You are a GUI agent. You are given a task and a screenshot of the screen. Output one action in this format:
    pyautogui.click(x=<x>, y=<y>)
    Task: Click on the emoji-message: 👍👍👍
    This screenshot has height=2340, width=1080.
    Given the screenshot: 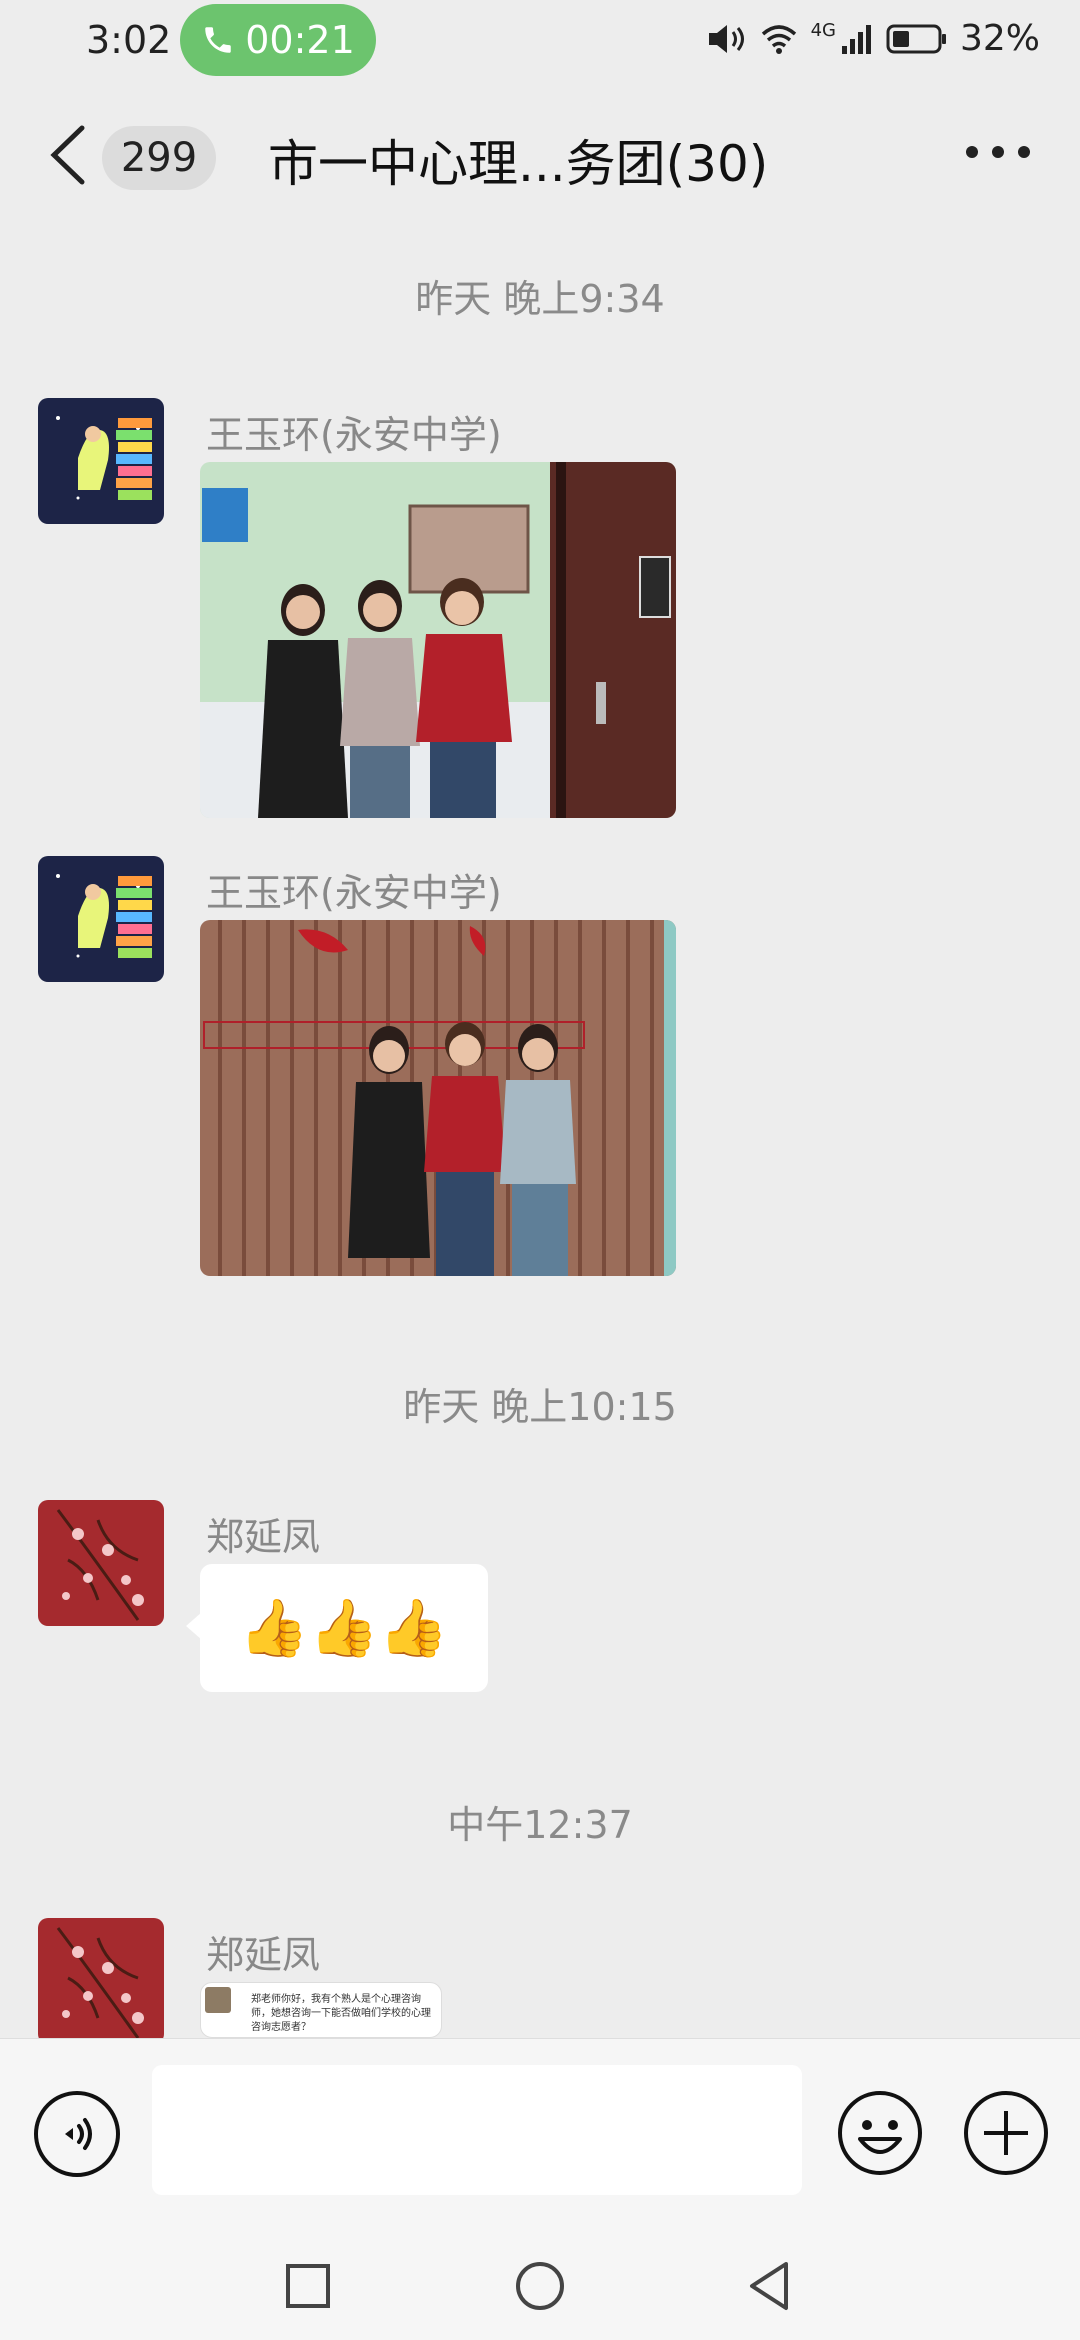 What is the action you would take?
    pyautogui.click(x=344, y=1628)
    